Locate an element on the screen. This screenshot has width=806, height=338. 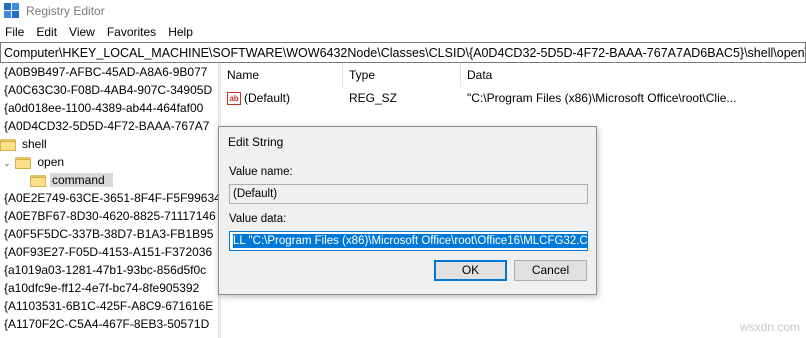
tree-item: {a10dfc9e-ff12-4e7f-bc74-8fe905392 is located at coordinates (101, 288).